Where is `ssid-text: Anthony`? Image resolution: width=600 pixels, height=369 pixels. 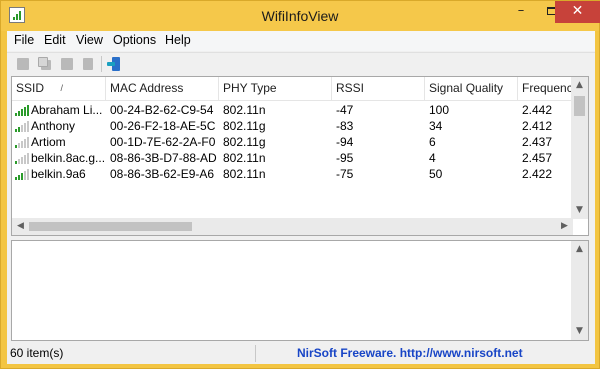 ssid-text: Anthony is located at coordinates (53, 126).